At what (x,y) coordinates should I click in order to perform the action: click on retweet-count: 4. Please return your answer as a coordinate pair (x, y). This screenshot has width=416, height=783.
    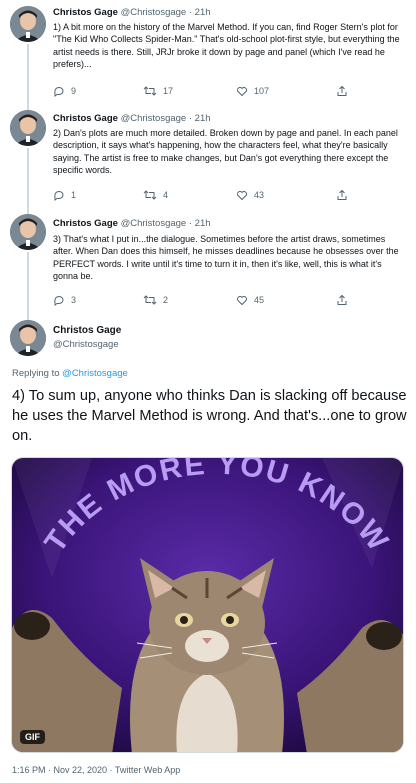
    Looking at the image, I should click on (166, 195).